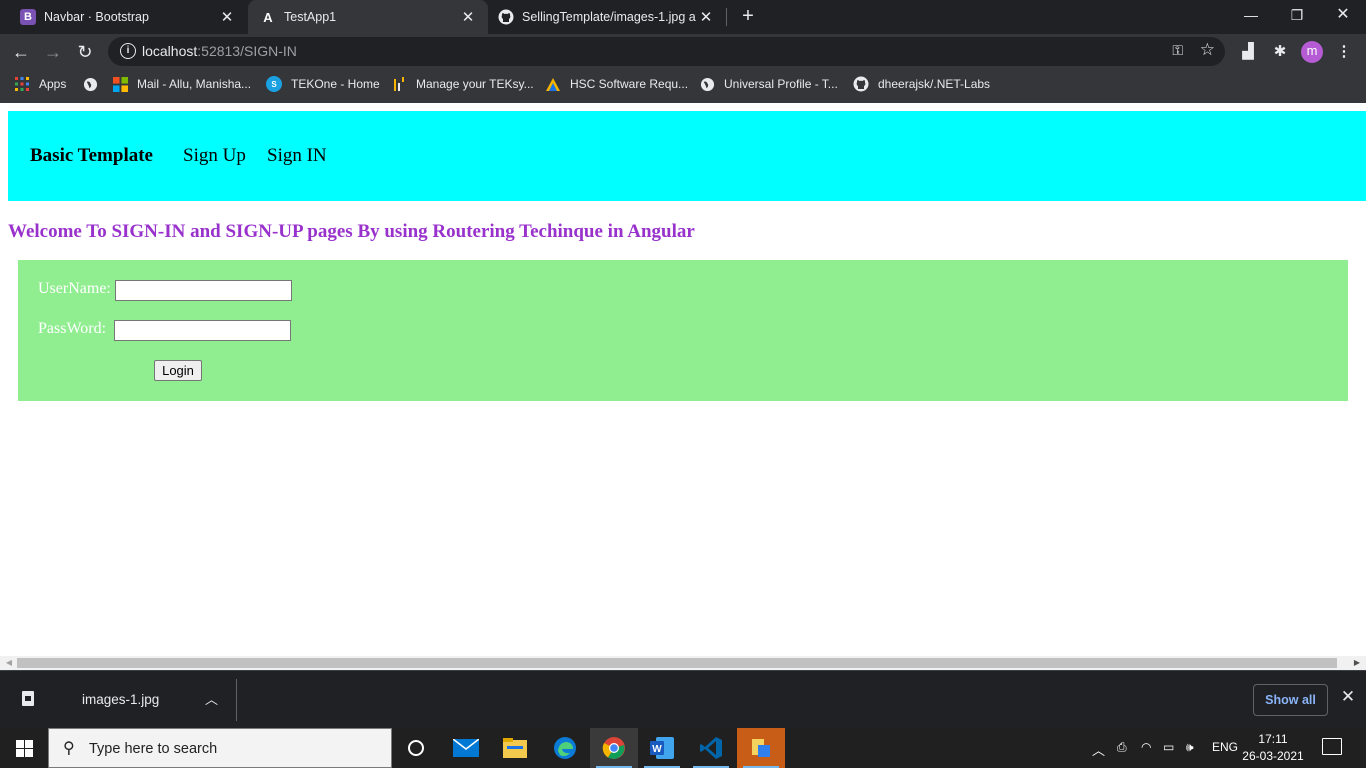 The width and height of the screenshot is (1366, 768). I want to click on url-text: localhost:52813/SIGN-IN, so click(219, 51).